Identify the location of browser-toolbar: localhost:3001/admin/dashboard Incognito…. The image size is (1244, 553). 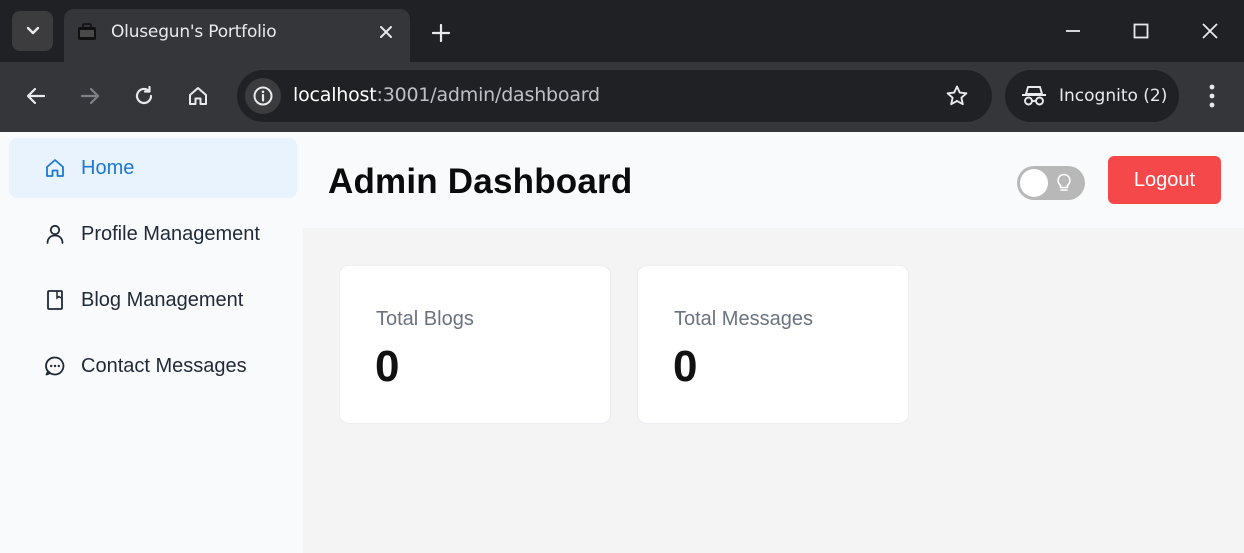
(622, 97).